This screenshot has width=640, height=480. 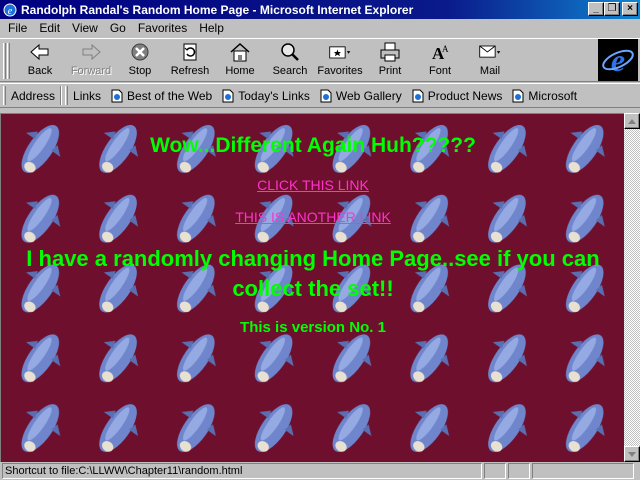 I want to click on scroll-down-button, so click(x=632, y=454).